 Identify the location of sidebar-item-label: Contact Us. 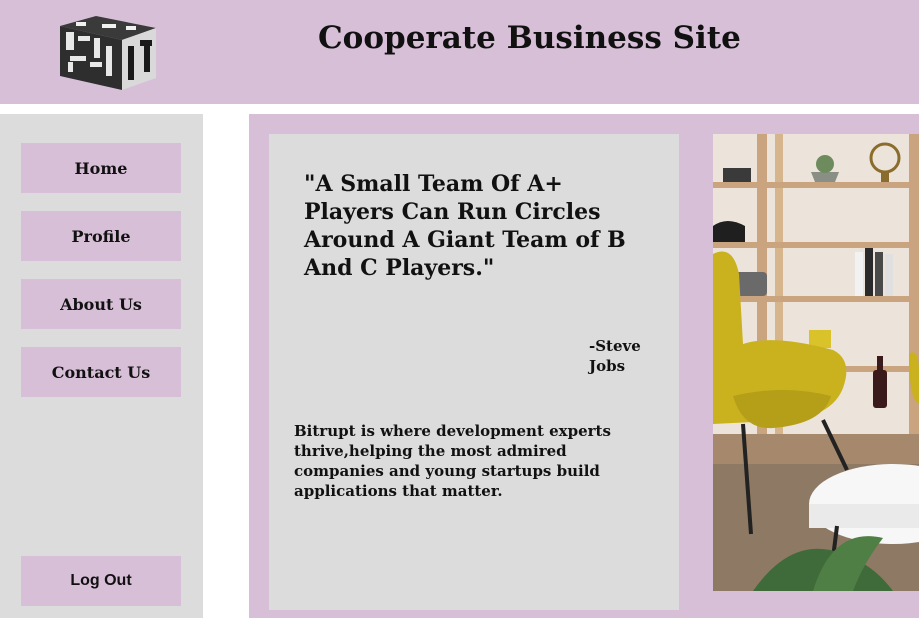
(101, 372).